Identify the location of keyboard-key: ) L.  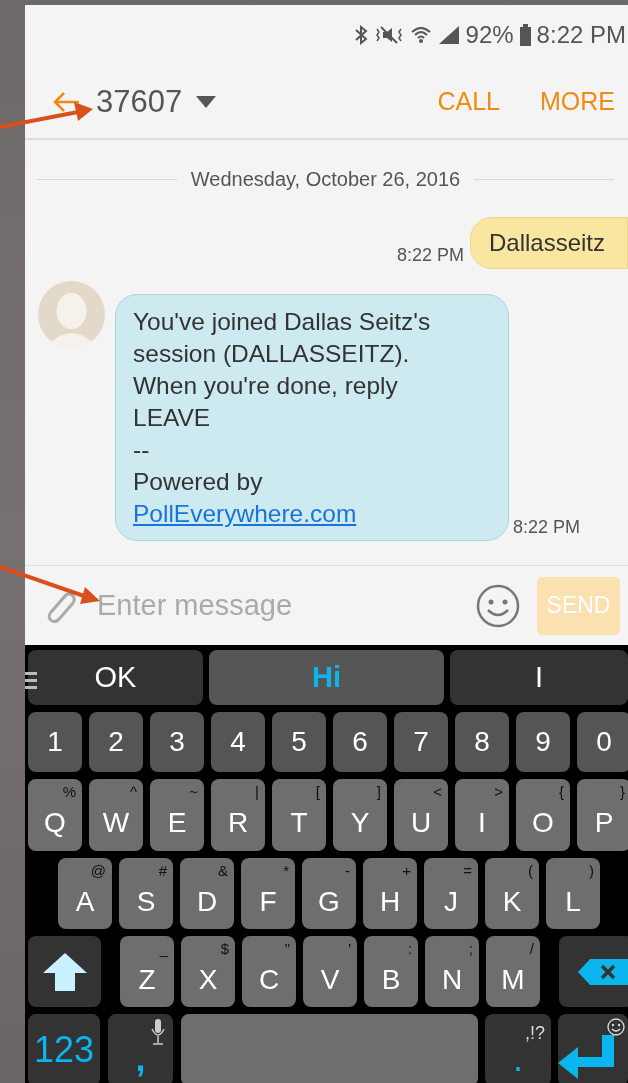
(573, 893).